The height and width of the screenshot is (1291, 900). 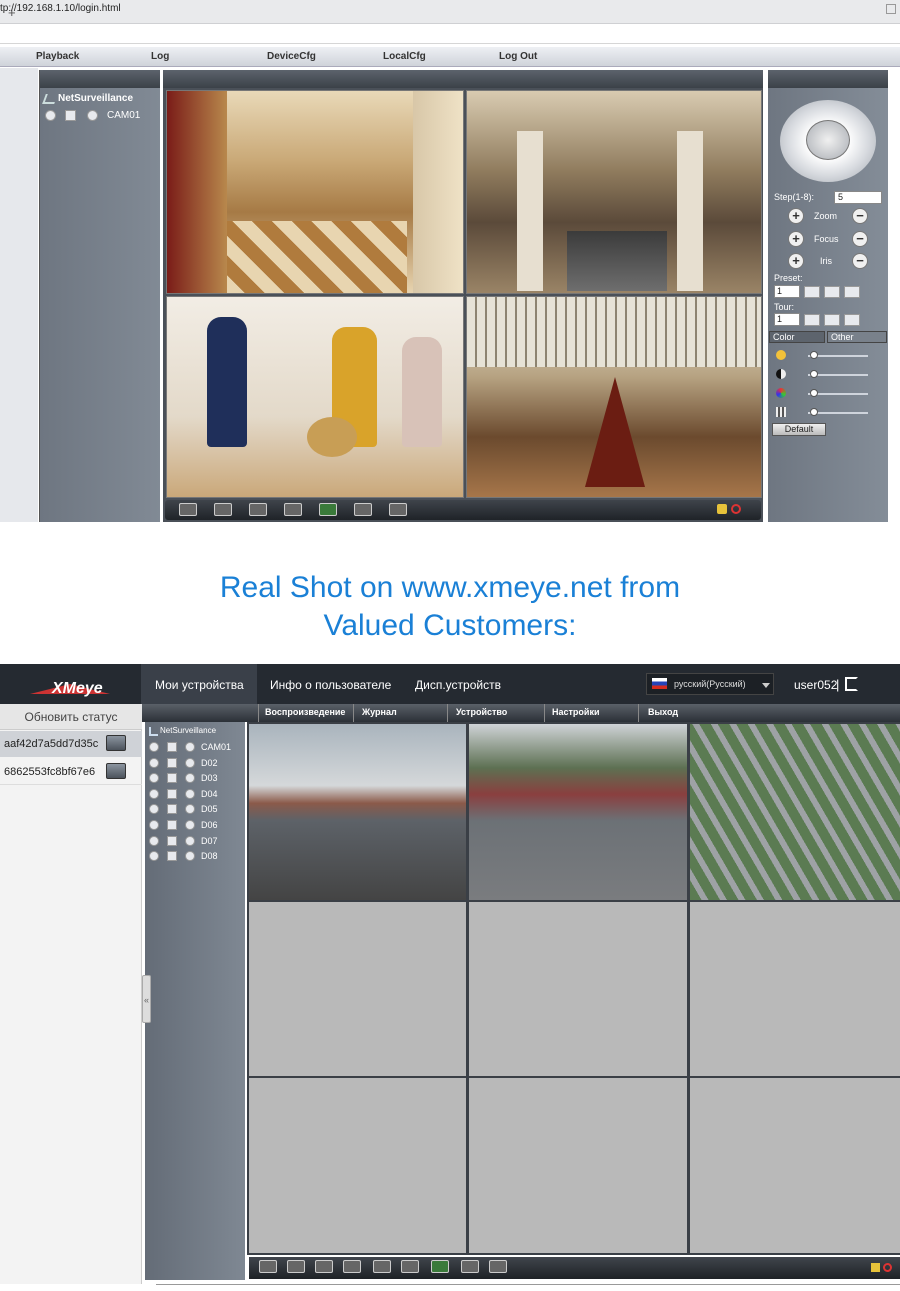 I want to click on collapse-handle: «, so click(x=146, y=999).